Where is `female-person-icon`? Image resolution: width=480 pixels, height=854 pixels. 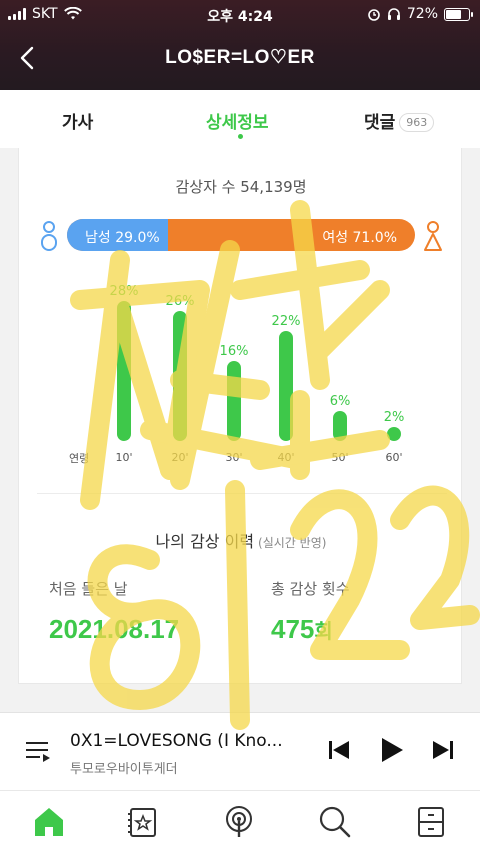 female-person-icon is located at coordinates (433, 236).